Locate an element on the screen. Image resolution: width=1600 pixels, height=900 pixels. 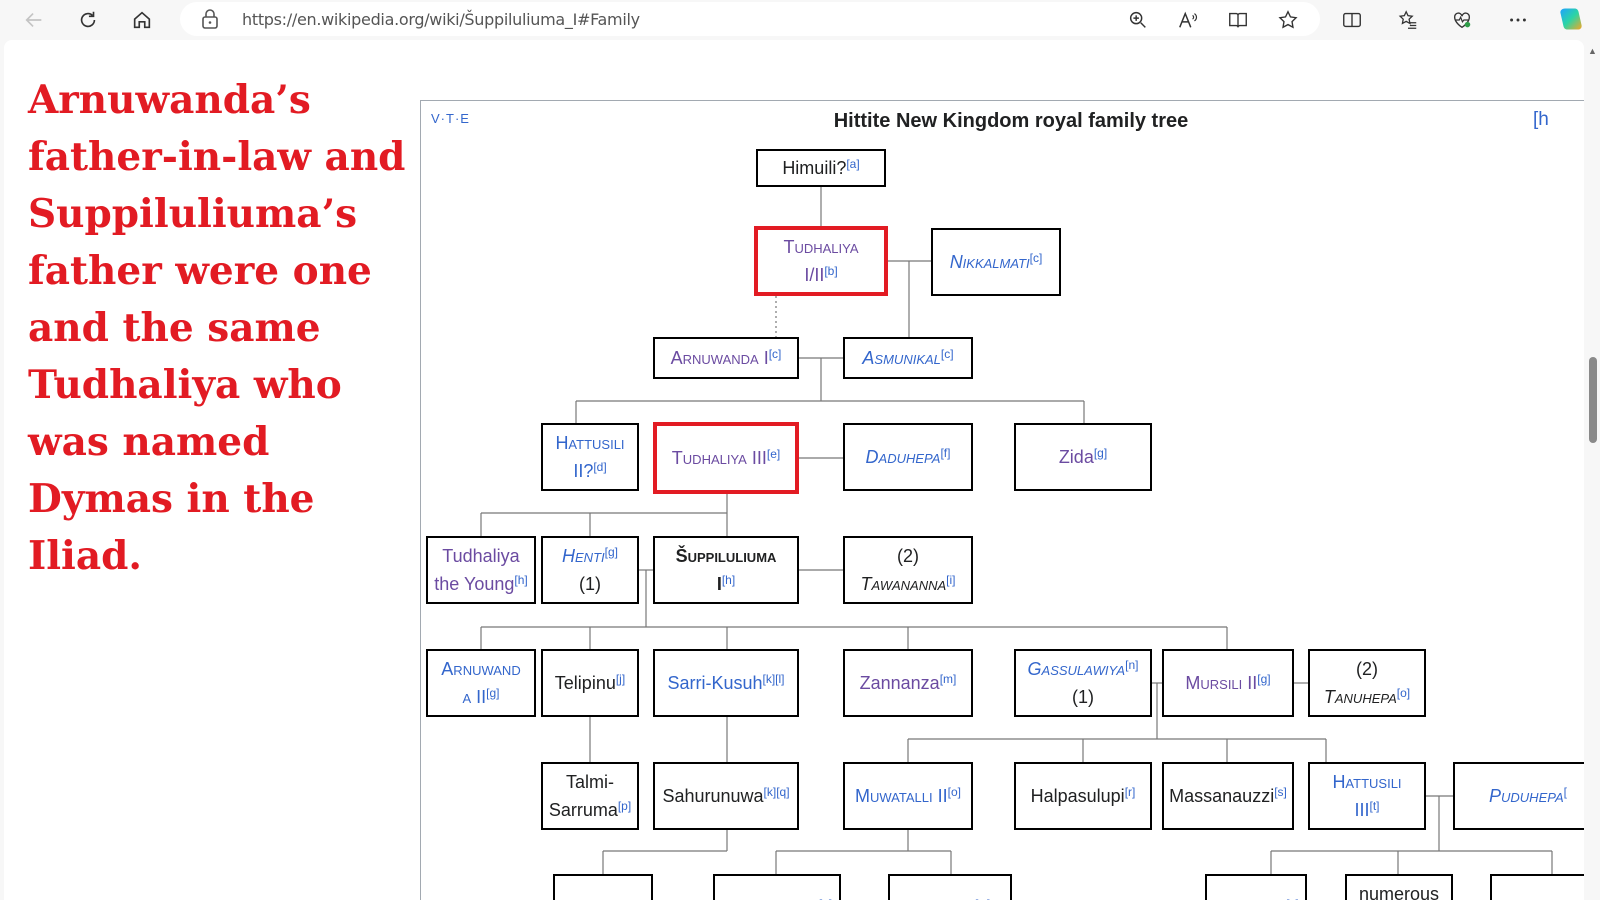
tree-node-hattusili-3: Hattusili III[t] is located at coordinates (1367, 796).